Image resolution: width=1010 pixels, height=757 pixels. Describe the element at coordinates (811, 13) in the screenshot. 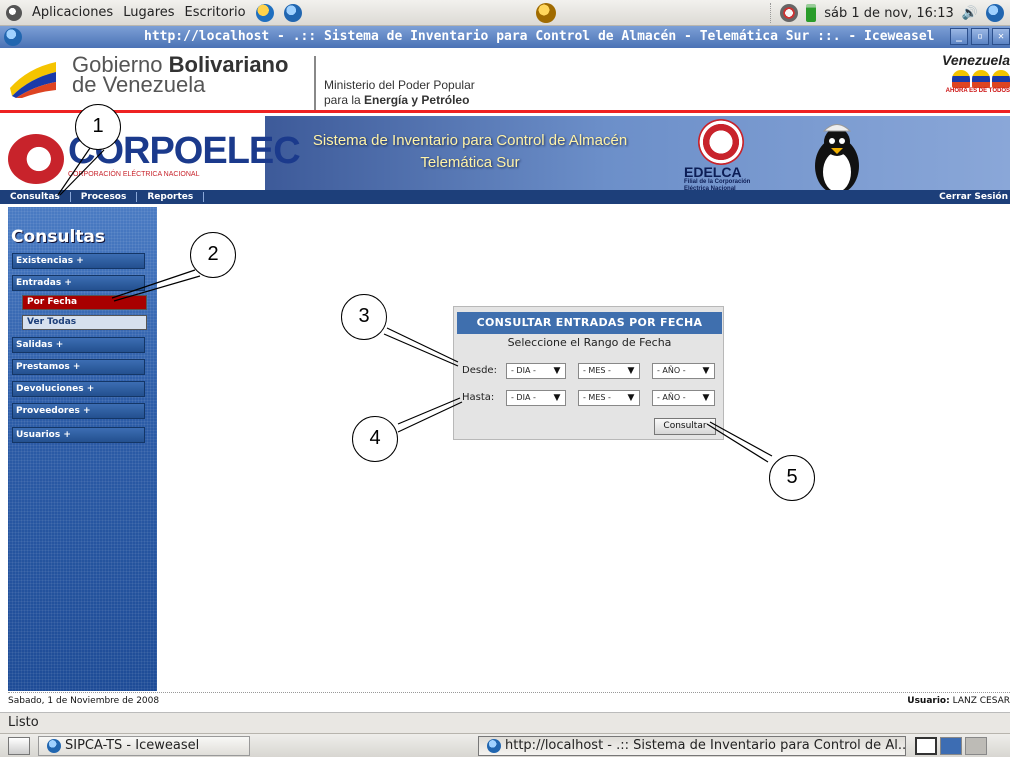

I see `battery-icon` at that location.